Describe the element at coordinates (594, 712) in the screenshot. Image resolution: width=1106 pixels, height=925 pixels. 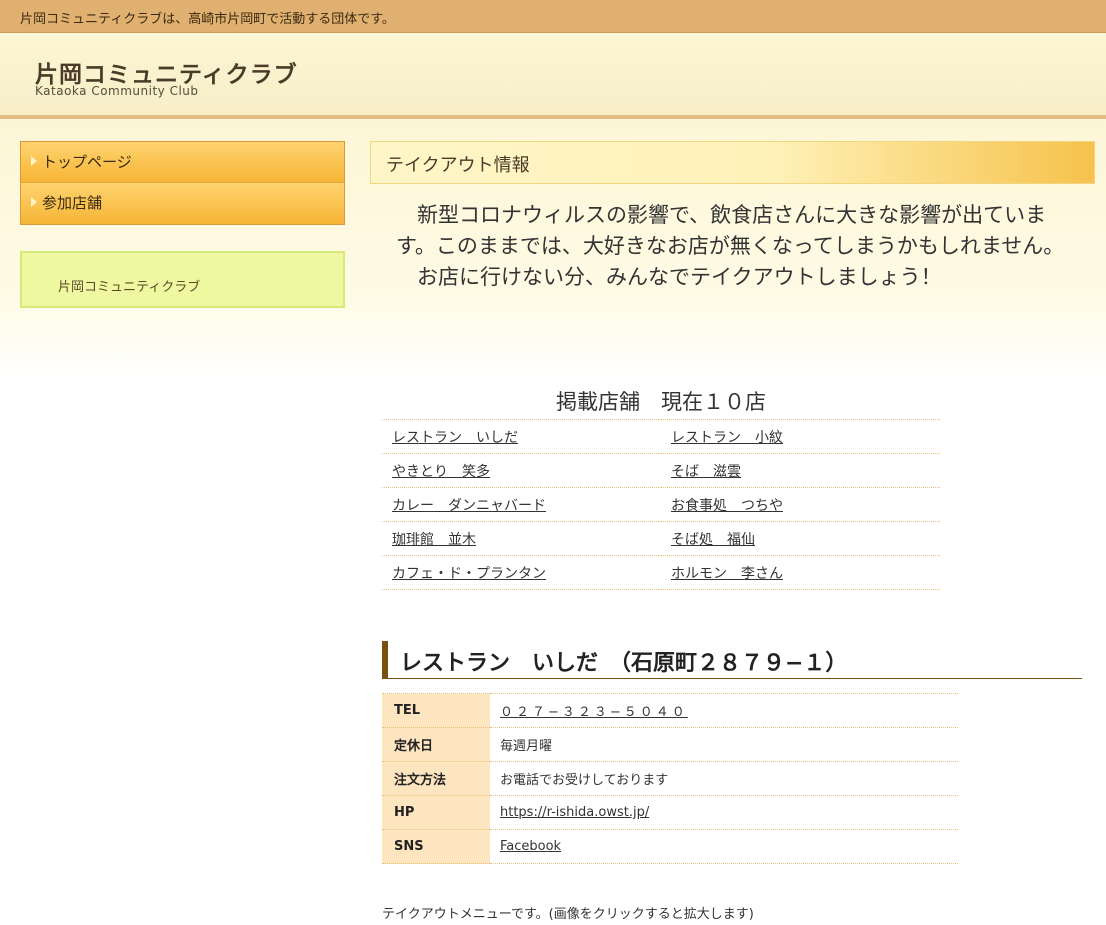
I see `tel-link: ０２７−３２３−５０４０` at that location.